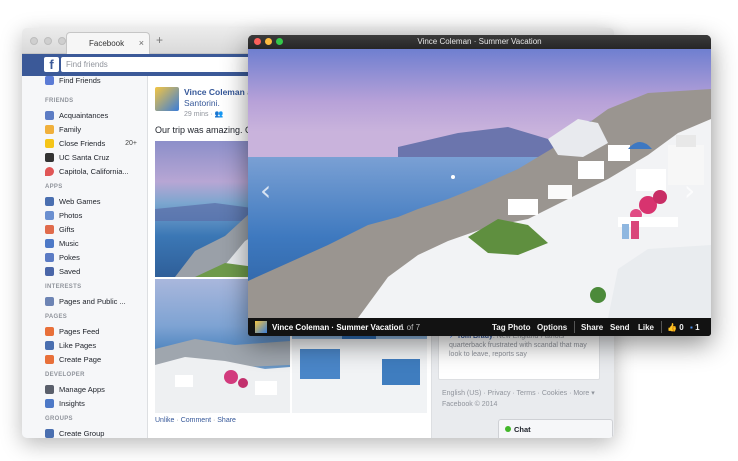 This screenshot has height=461, width=738. I want to click on sidebar-item-label: UC Santa Cruz, so click(84, 157).